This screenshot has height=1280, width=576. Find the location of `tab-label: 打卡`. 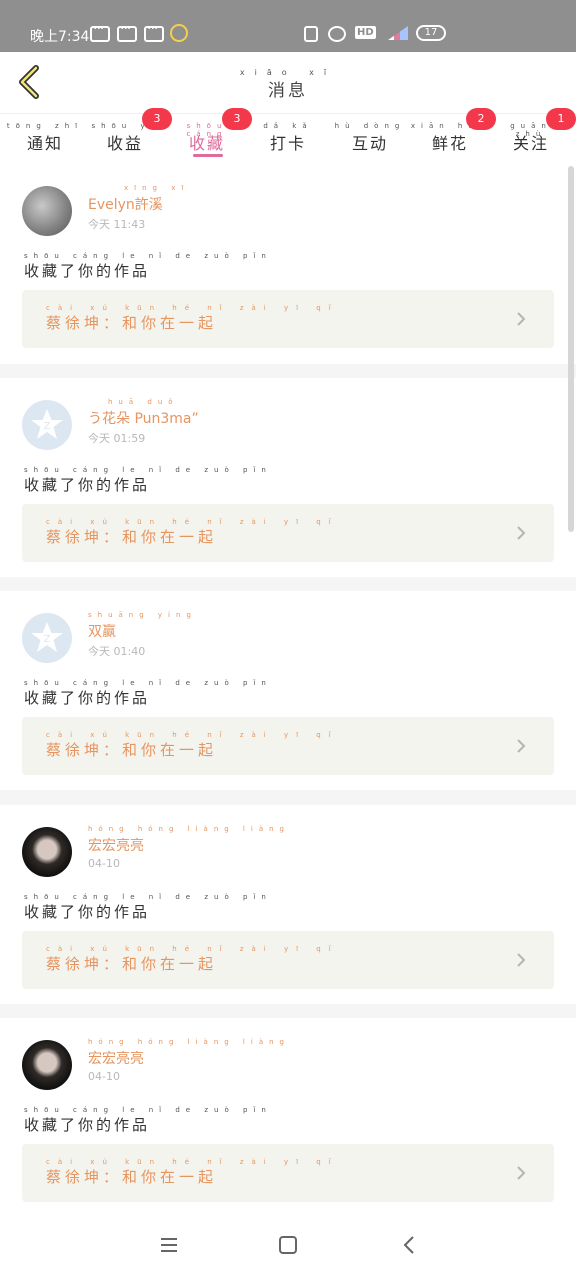

tab-label: 打卡 is located at coordinates (287, 143).